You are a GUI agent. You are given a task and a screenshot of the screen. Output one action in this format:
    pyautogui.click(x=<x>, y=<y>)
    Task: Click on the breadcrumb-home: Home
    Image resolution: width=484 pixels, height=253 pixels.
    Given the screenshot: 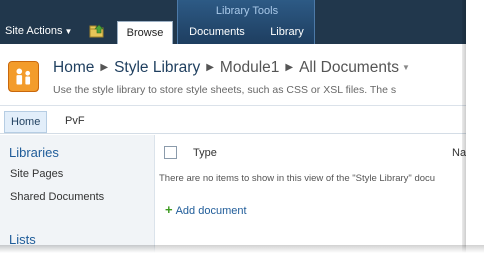 What is the action you would take?
    pyautogui.click(x=73, y=67)
    